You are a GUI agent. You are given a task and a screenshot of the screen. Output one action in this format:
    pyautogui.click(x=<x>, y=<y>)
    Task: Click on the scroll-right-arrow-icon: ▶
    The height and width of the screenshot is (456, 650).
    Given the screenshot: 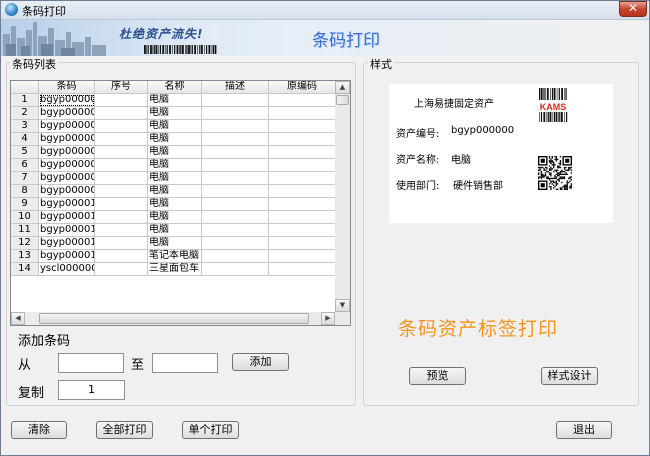 What is the action you would take?
    pyautogui.click(x=328, y=318)
    